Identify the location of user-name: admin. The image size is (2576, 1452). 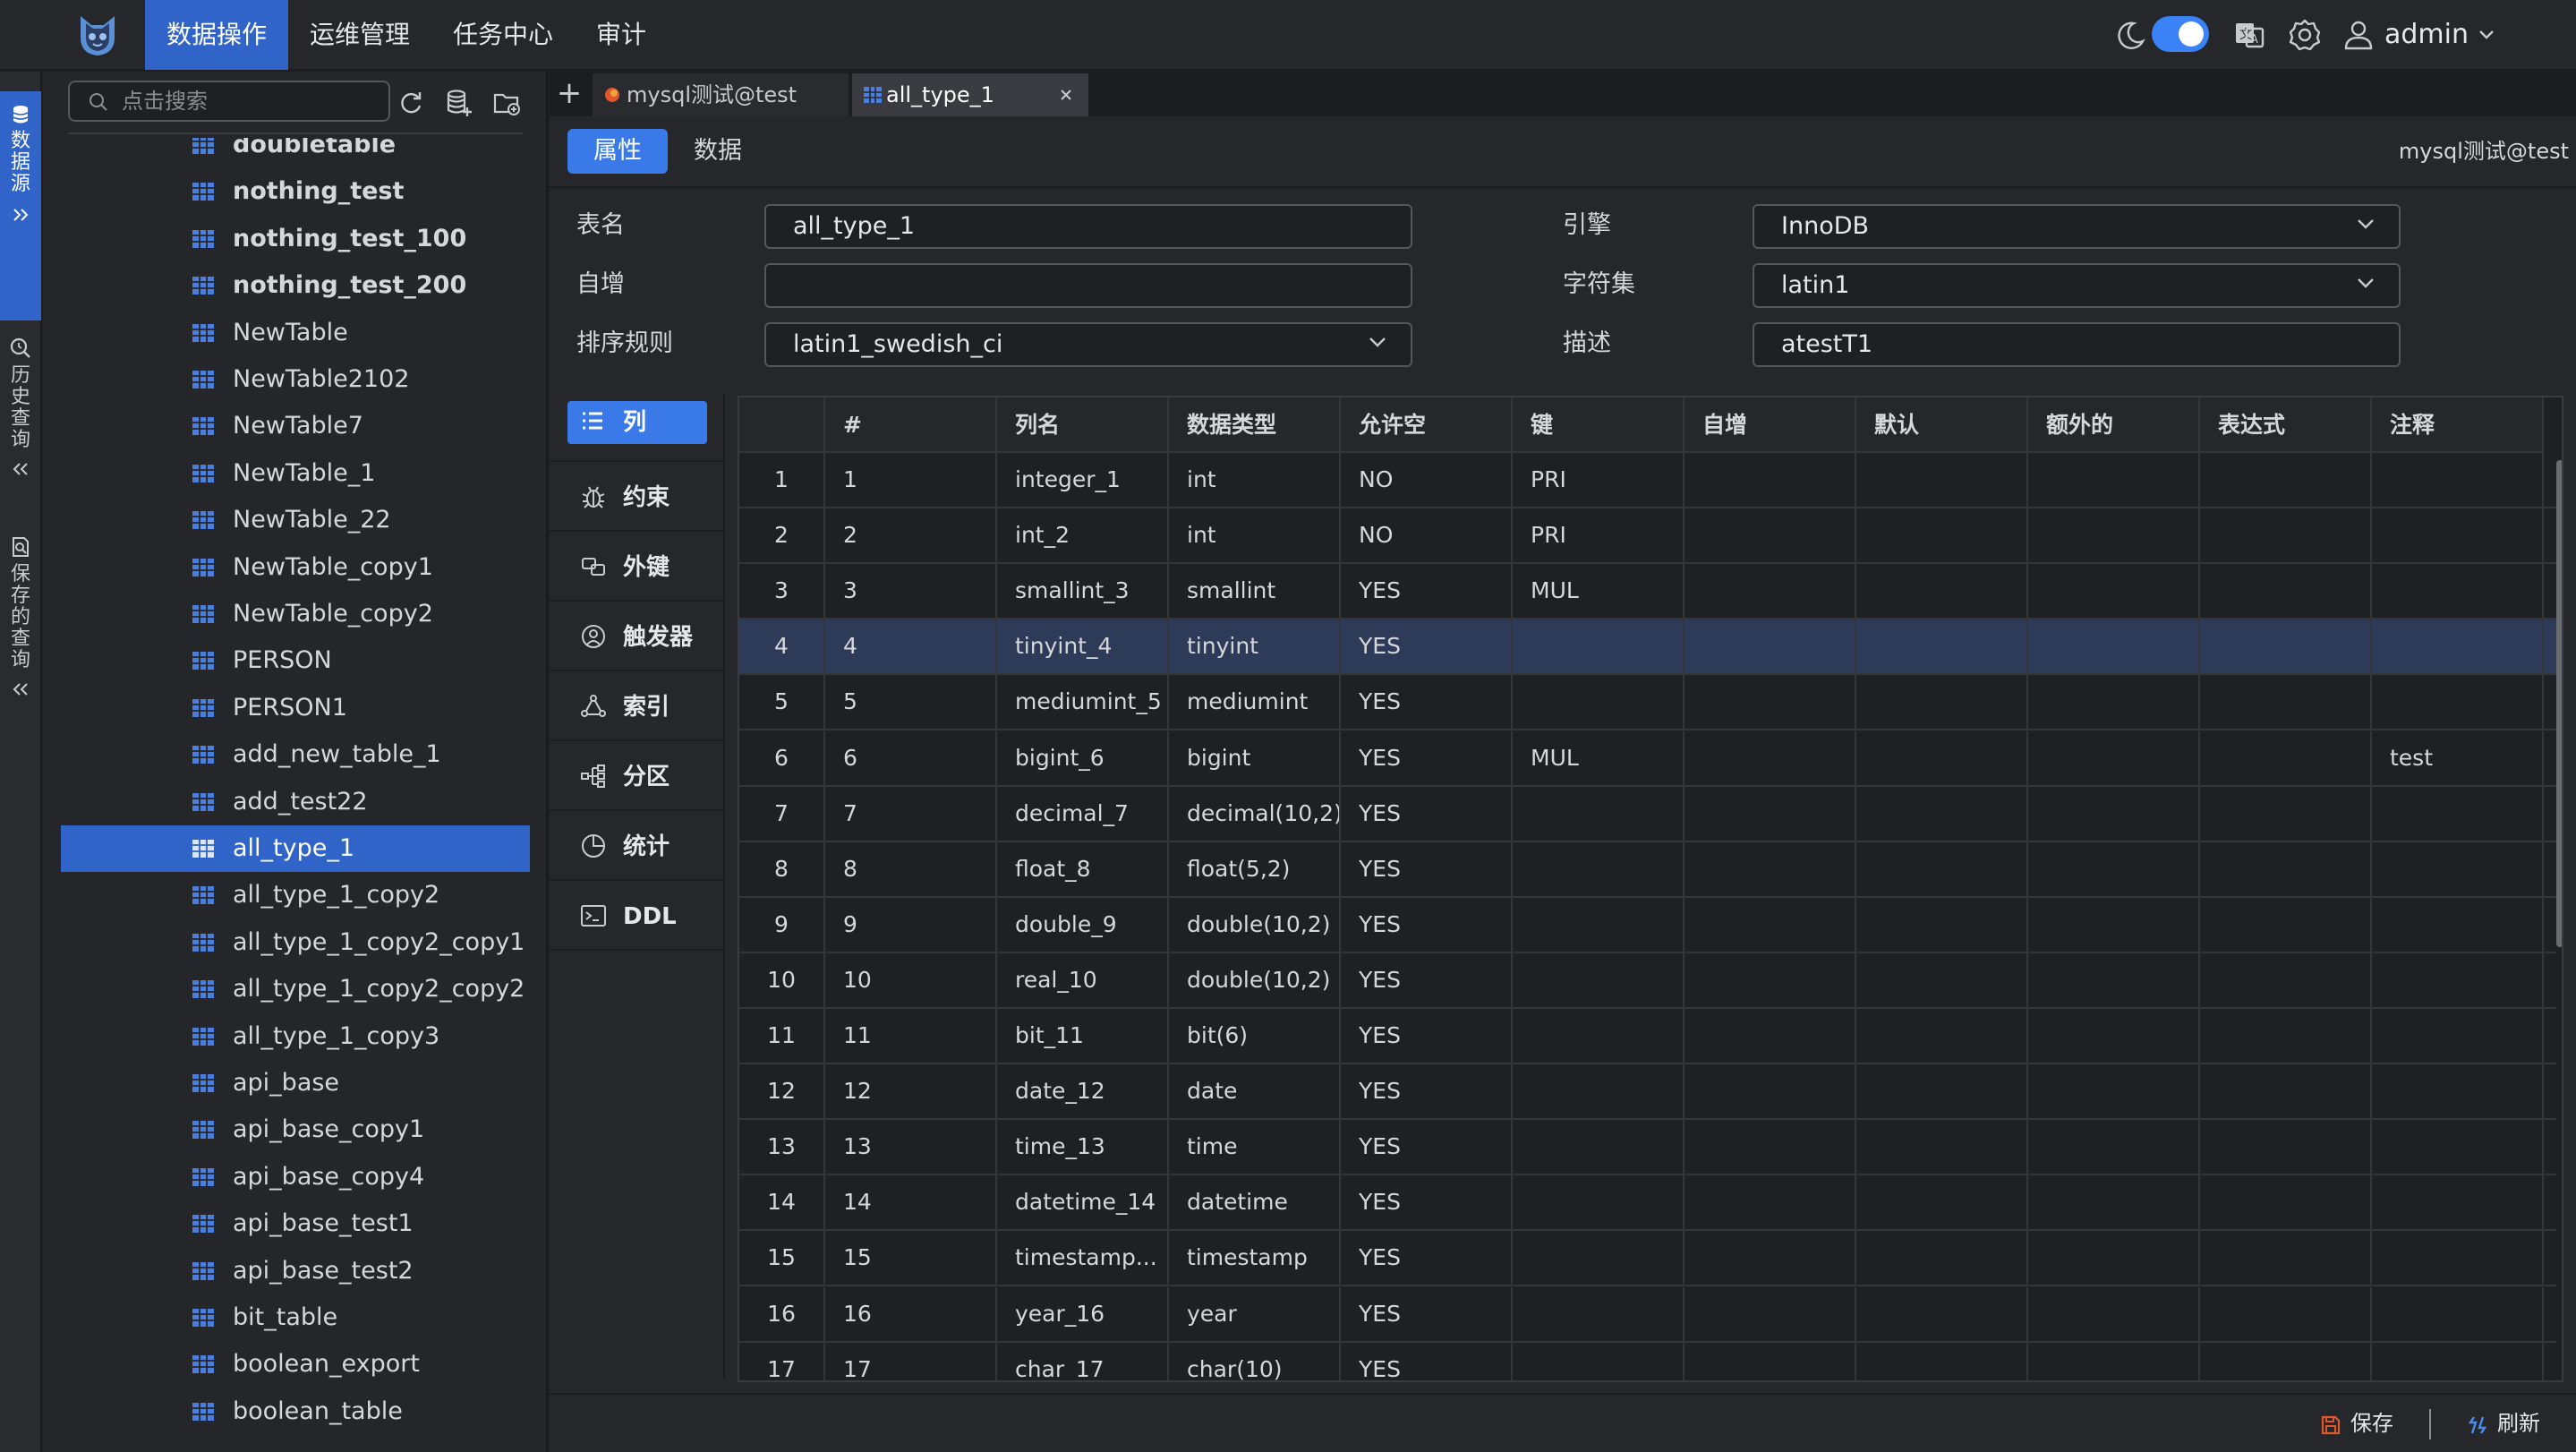
(2426, 35).